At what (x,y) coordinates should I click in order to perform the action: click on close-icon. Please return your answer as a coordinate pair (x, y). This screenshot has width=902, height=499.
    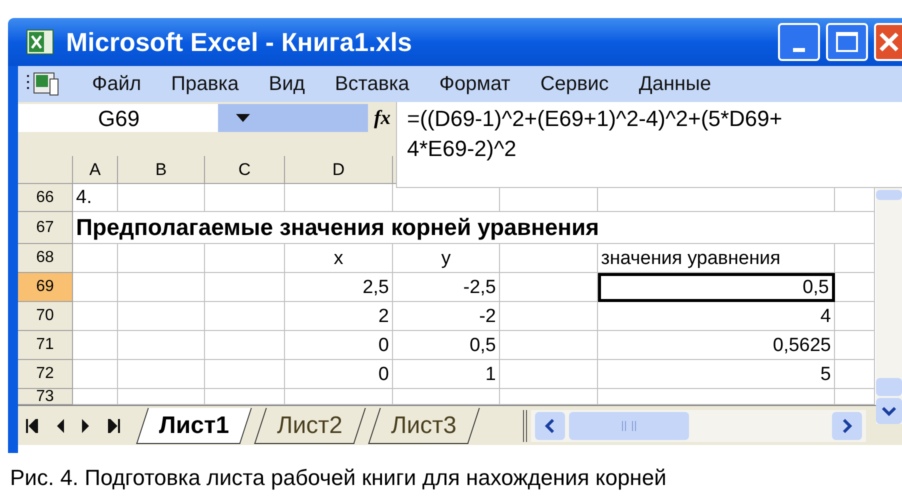
    Looking at the image, I should click on (889, 42).